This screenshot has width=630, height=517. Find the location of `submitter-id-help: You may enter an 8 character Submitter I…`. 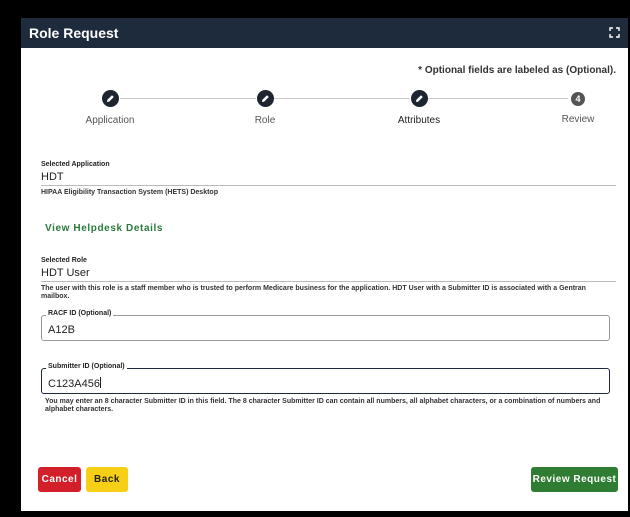

submitter-id-help: You may enter an 8 character Submitter I… is located at coordinates (323, 405).